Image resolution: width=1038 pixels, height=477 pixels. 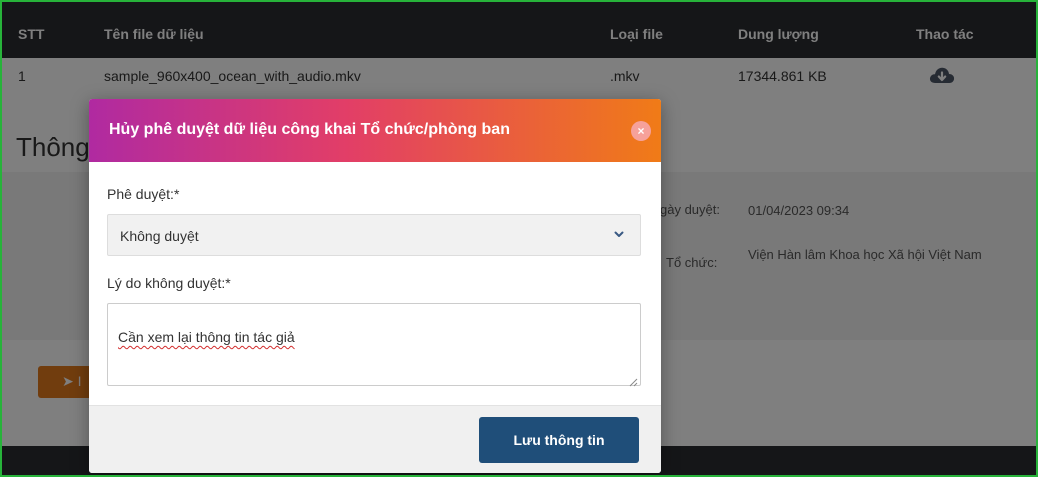 What do you see at coordinates (559, 440) in the screenshot?
I see `save-button: Lưu thông tin` at bounding box center [559, 440].